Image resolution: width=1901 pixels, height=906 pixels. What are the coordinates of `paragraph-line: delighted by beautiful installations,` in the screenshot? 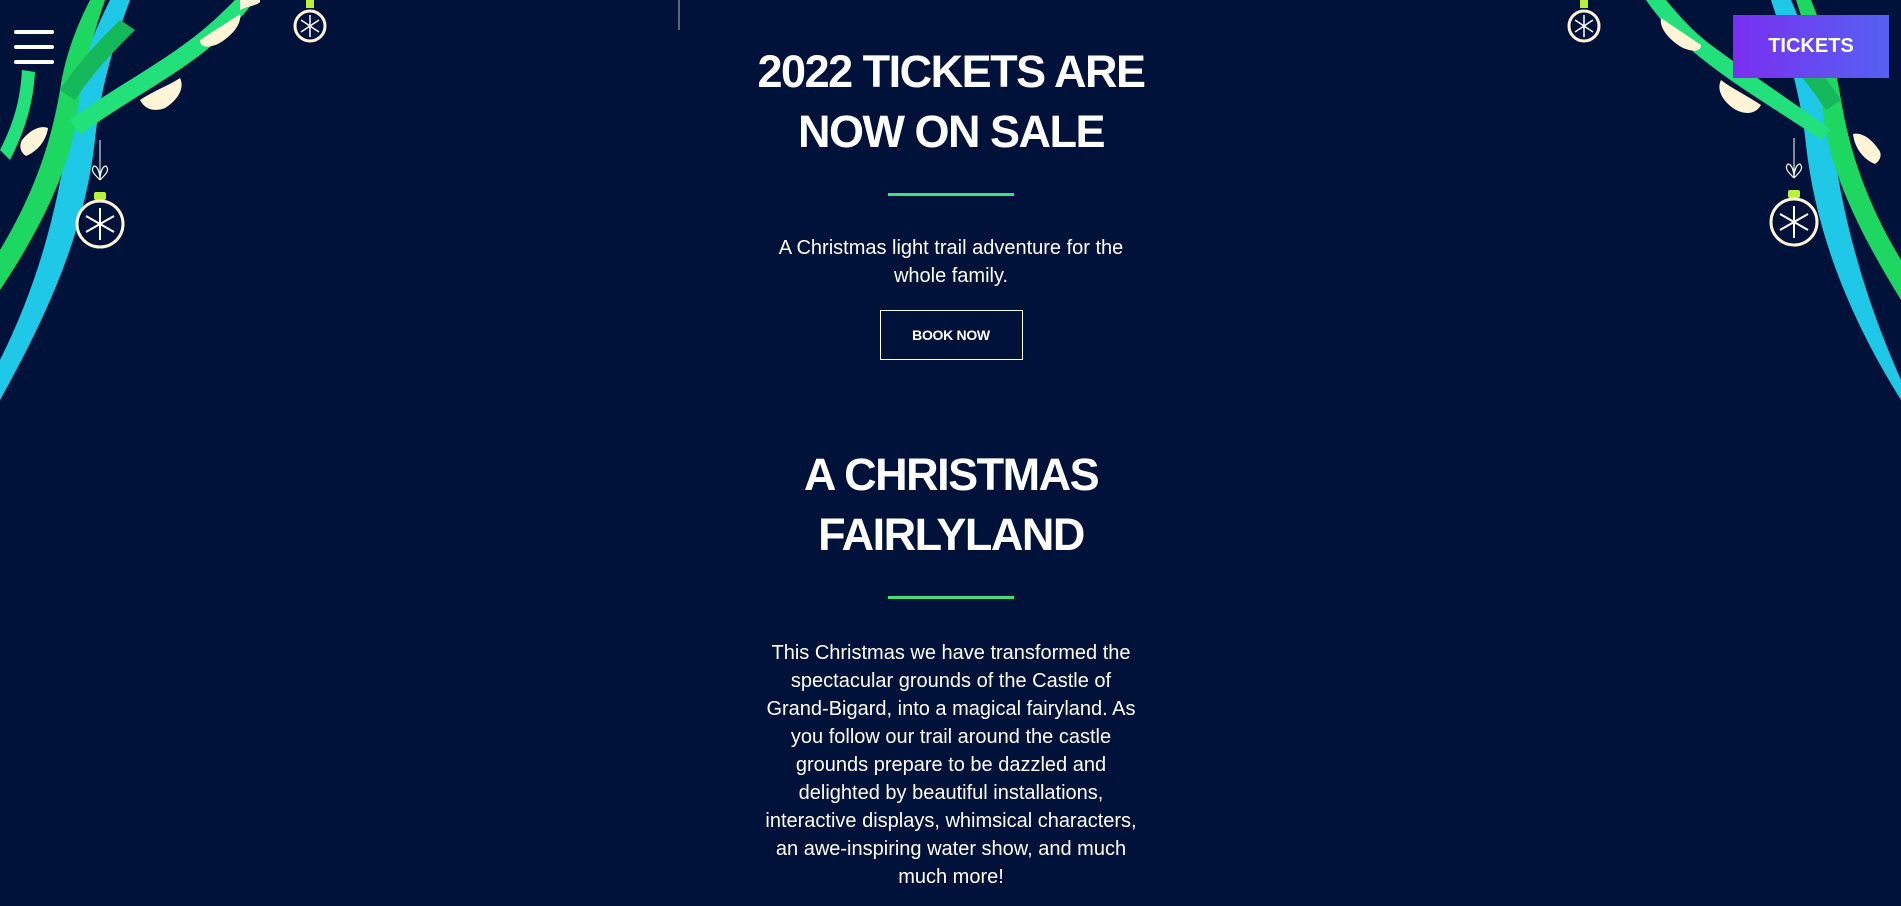 It's located at (951, 793).